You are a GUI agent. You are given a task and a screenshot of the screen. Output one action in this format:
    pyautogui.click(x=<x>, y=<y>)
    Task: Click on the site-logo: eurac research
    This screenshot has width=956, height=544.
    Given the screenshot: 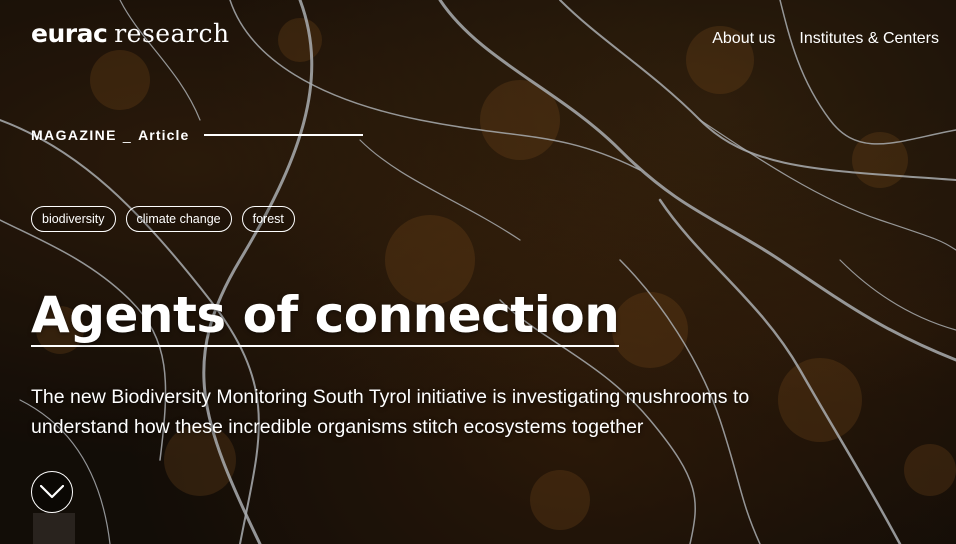 What is the action you would take?
    pyautogui.click(x=130, y=34)
    